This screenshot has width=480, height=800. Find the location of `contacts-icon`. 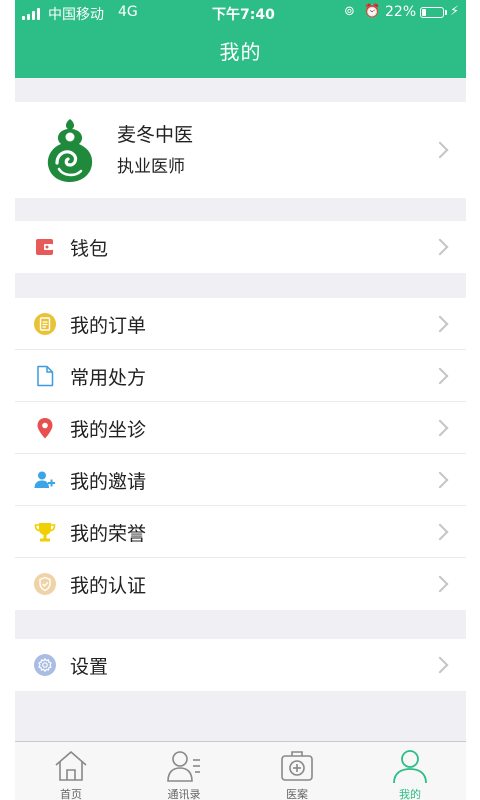

contacts-icon is located at coordinates (183, 766).